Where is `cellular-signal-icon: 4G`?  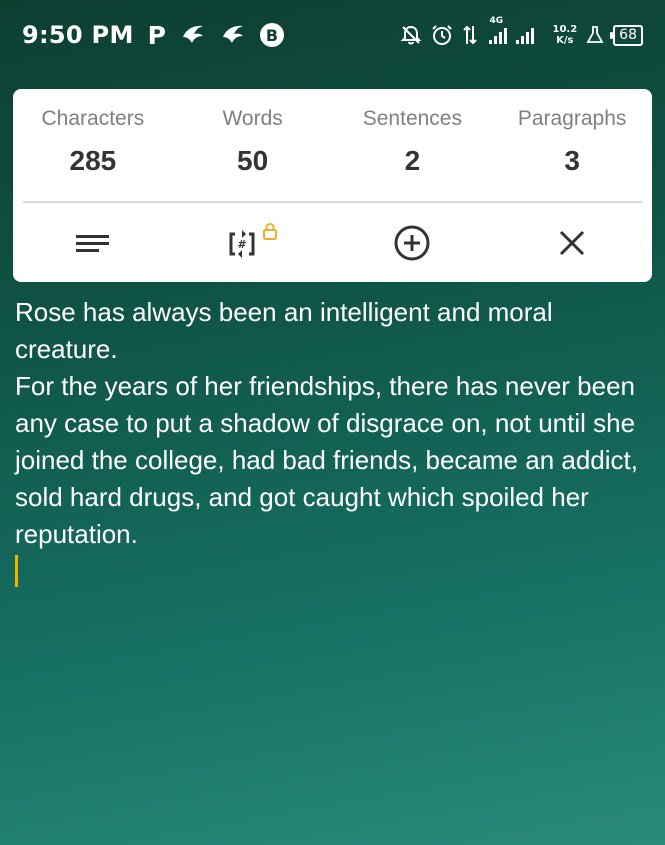
cellular-signal-icon: 4G is located at coordinates (515, 31).